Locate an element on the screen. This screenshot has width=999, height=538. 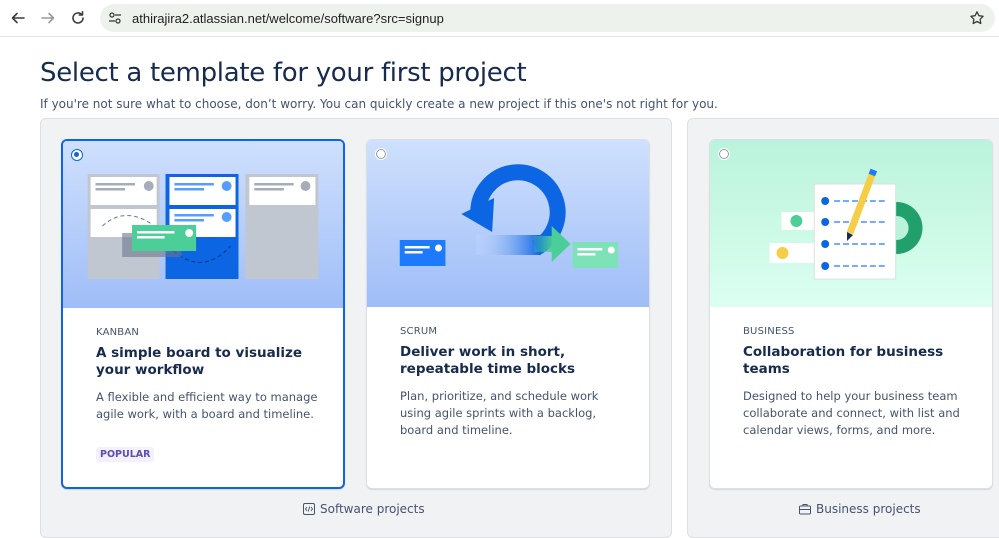
forward-button is located at coordinates (48, 18).